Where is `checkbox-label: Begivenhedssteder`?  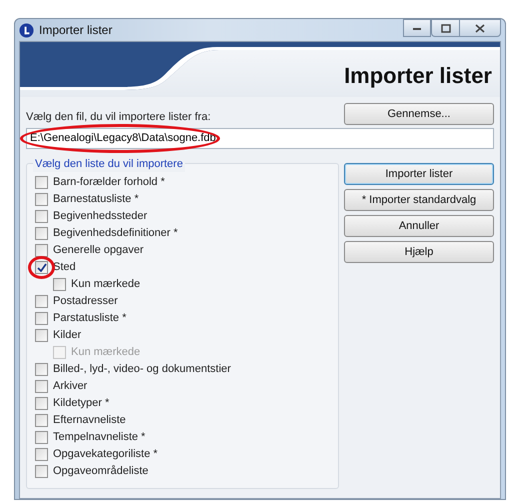
checkbox-label: Begivenhedssteder is located at coordinates (100, 216).